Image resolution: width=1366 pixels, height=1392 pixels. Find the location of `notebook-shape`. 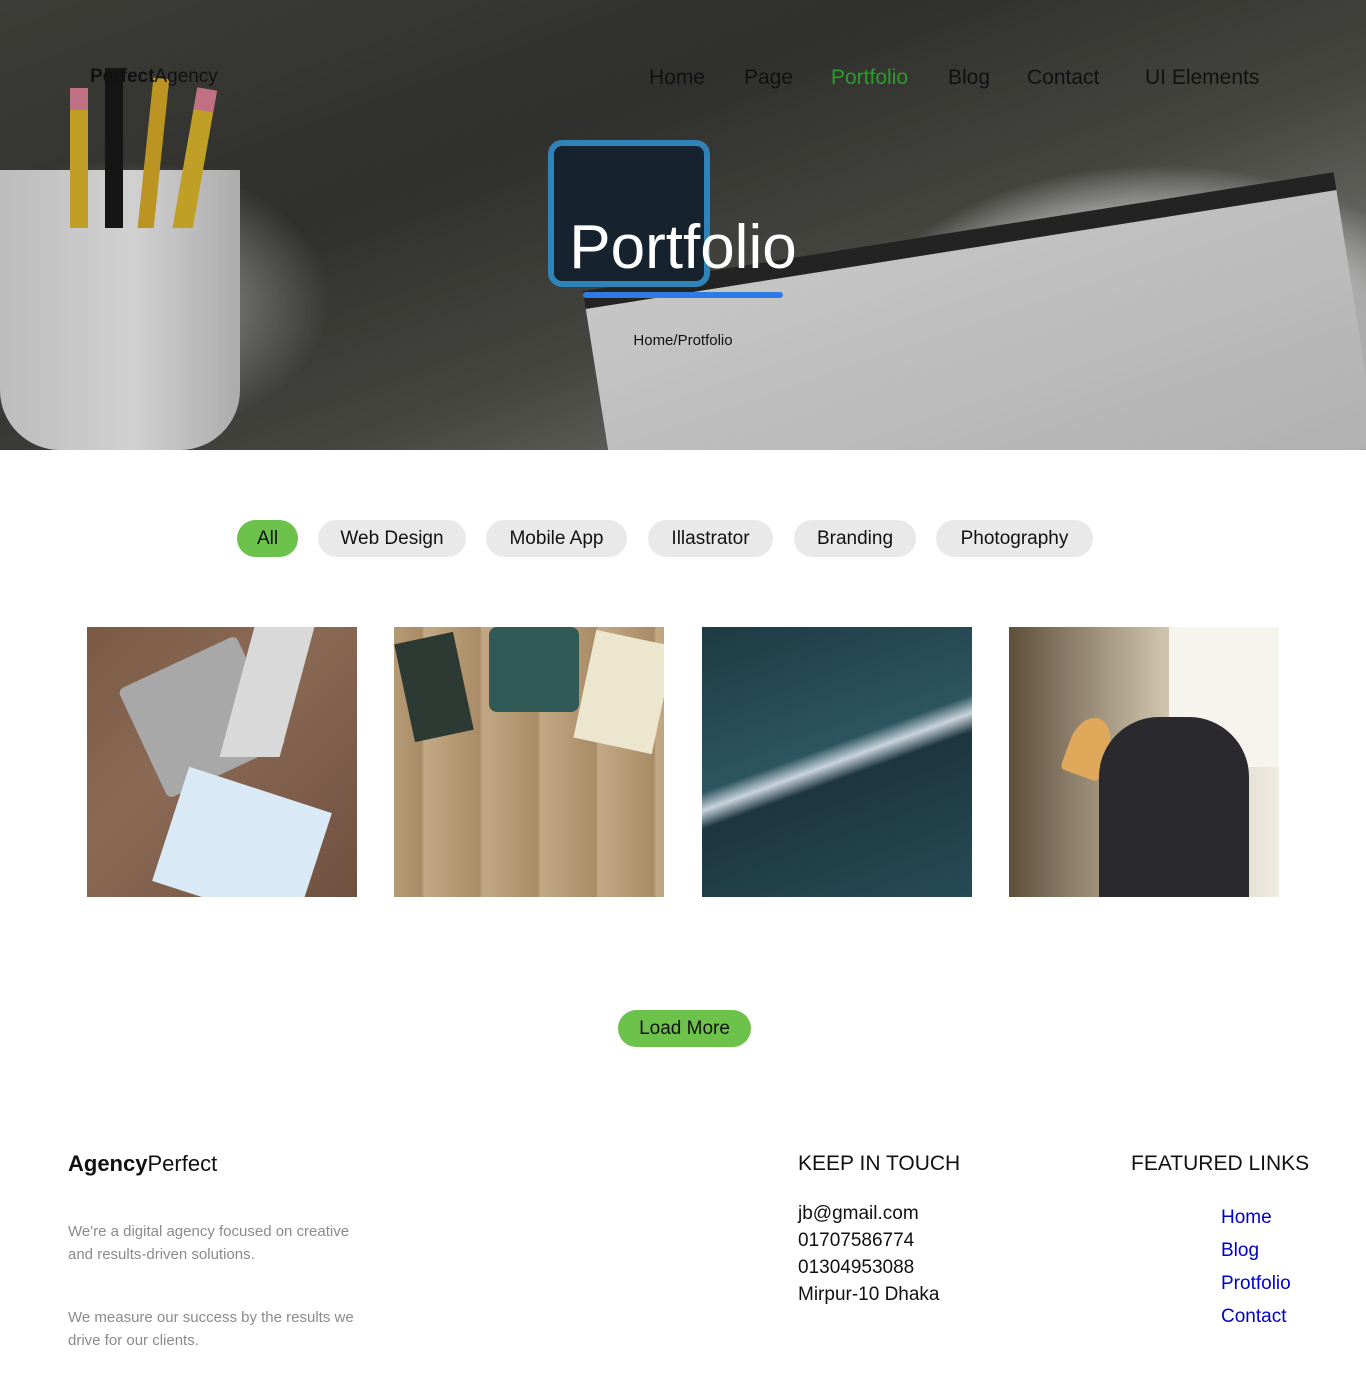

notebook-shape is located at coordinates (618, 692).